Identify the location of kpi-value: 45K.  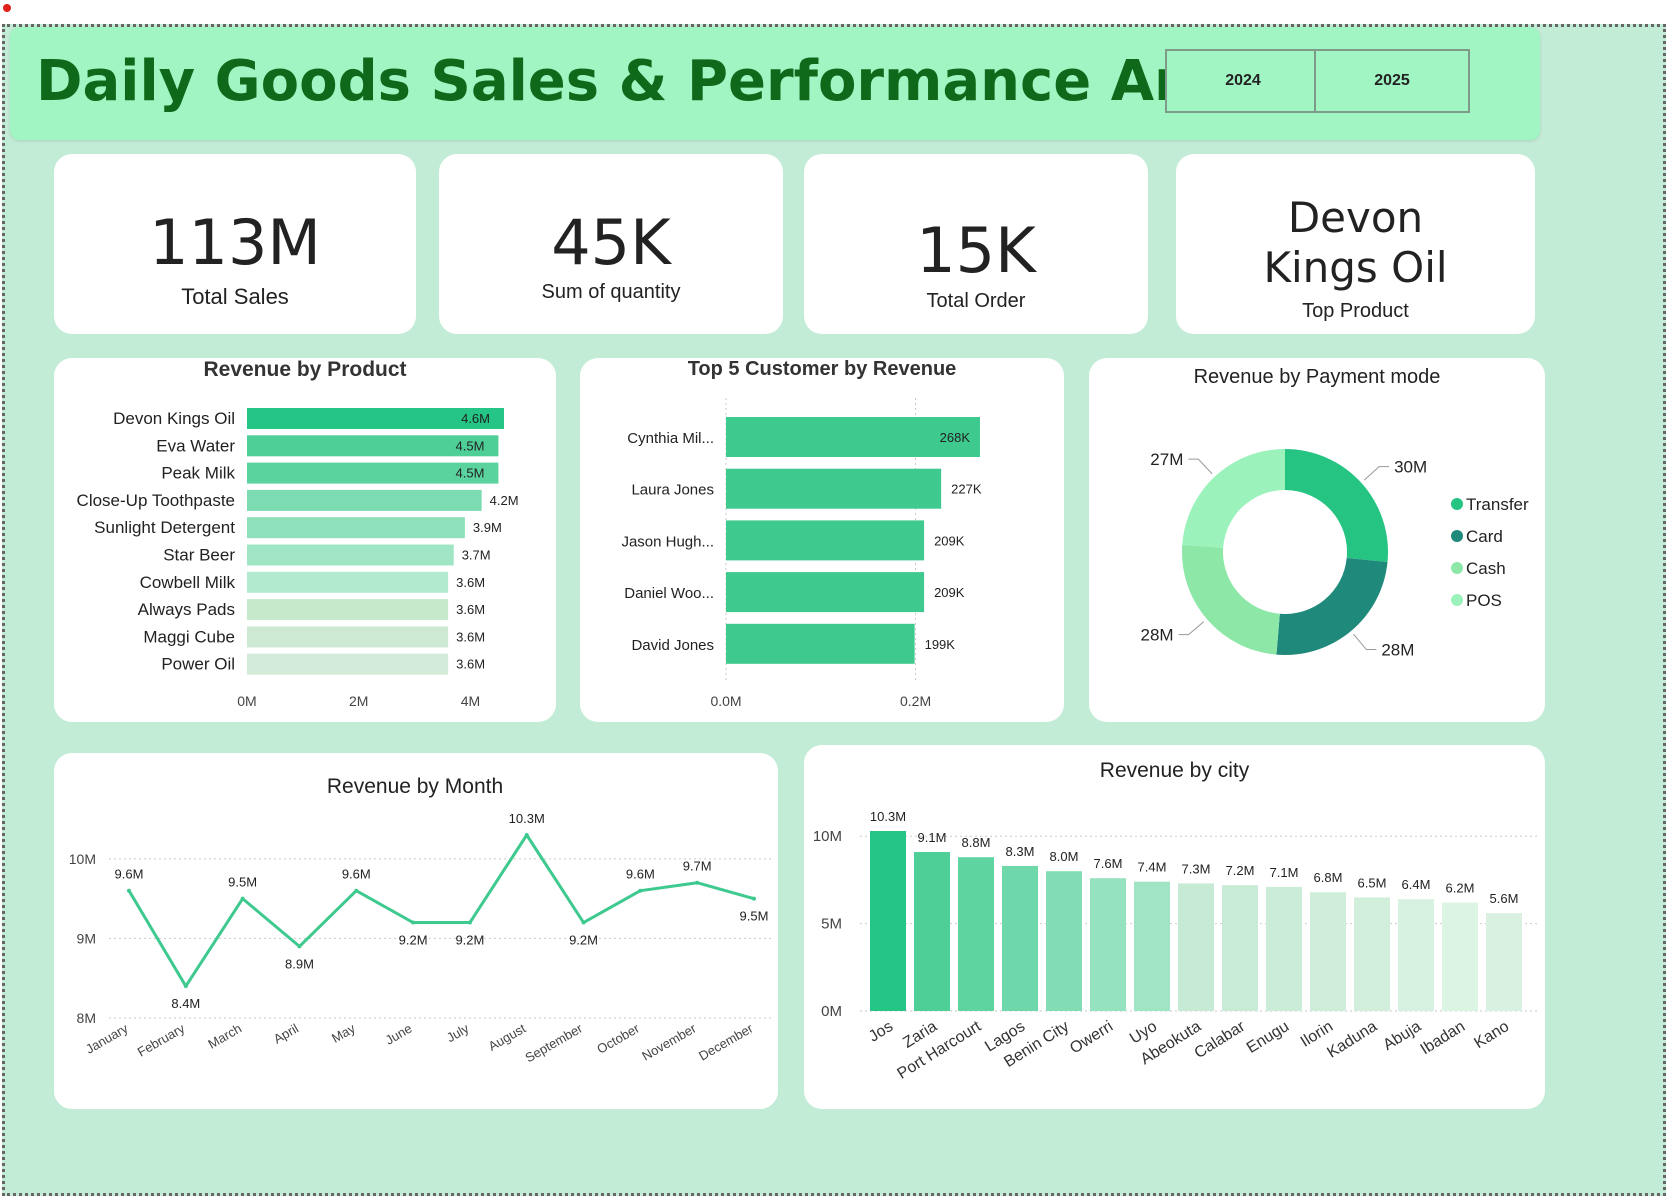
(611, 242).